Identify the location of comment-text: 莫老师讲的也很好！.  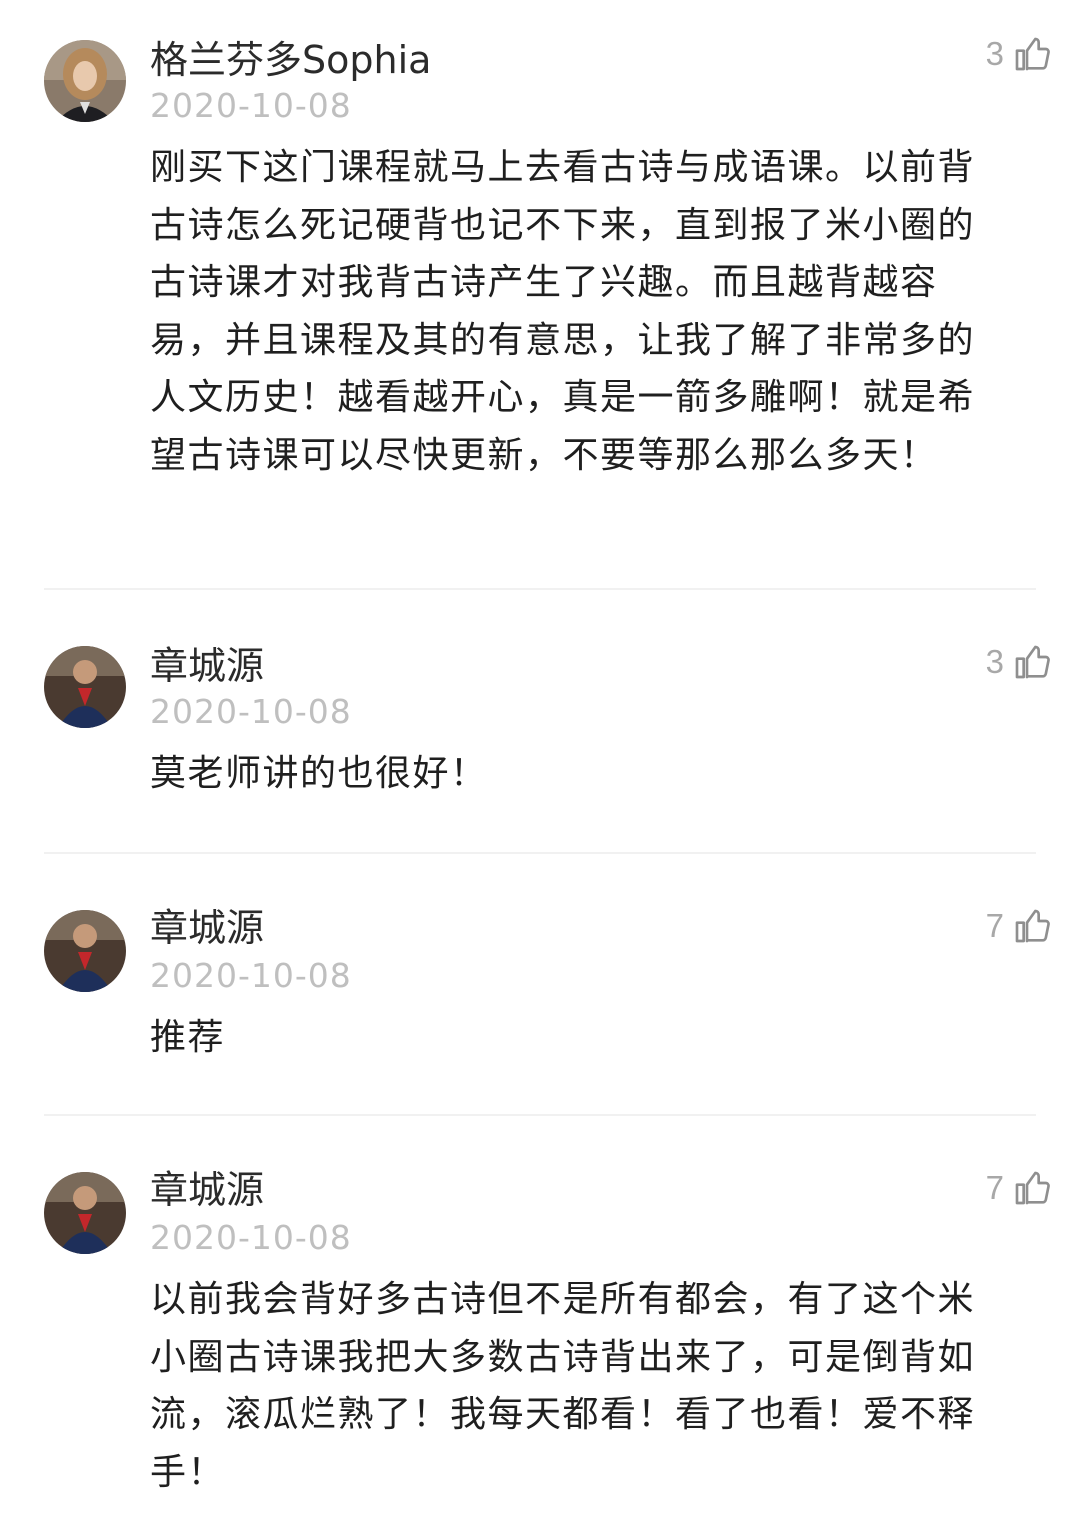
(319, 773).